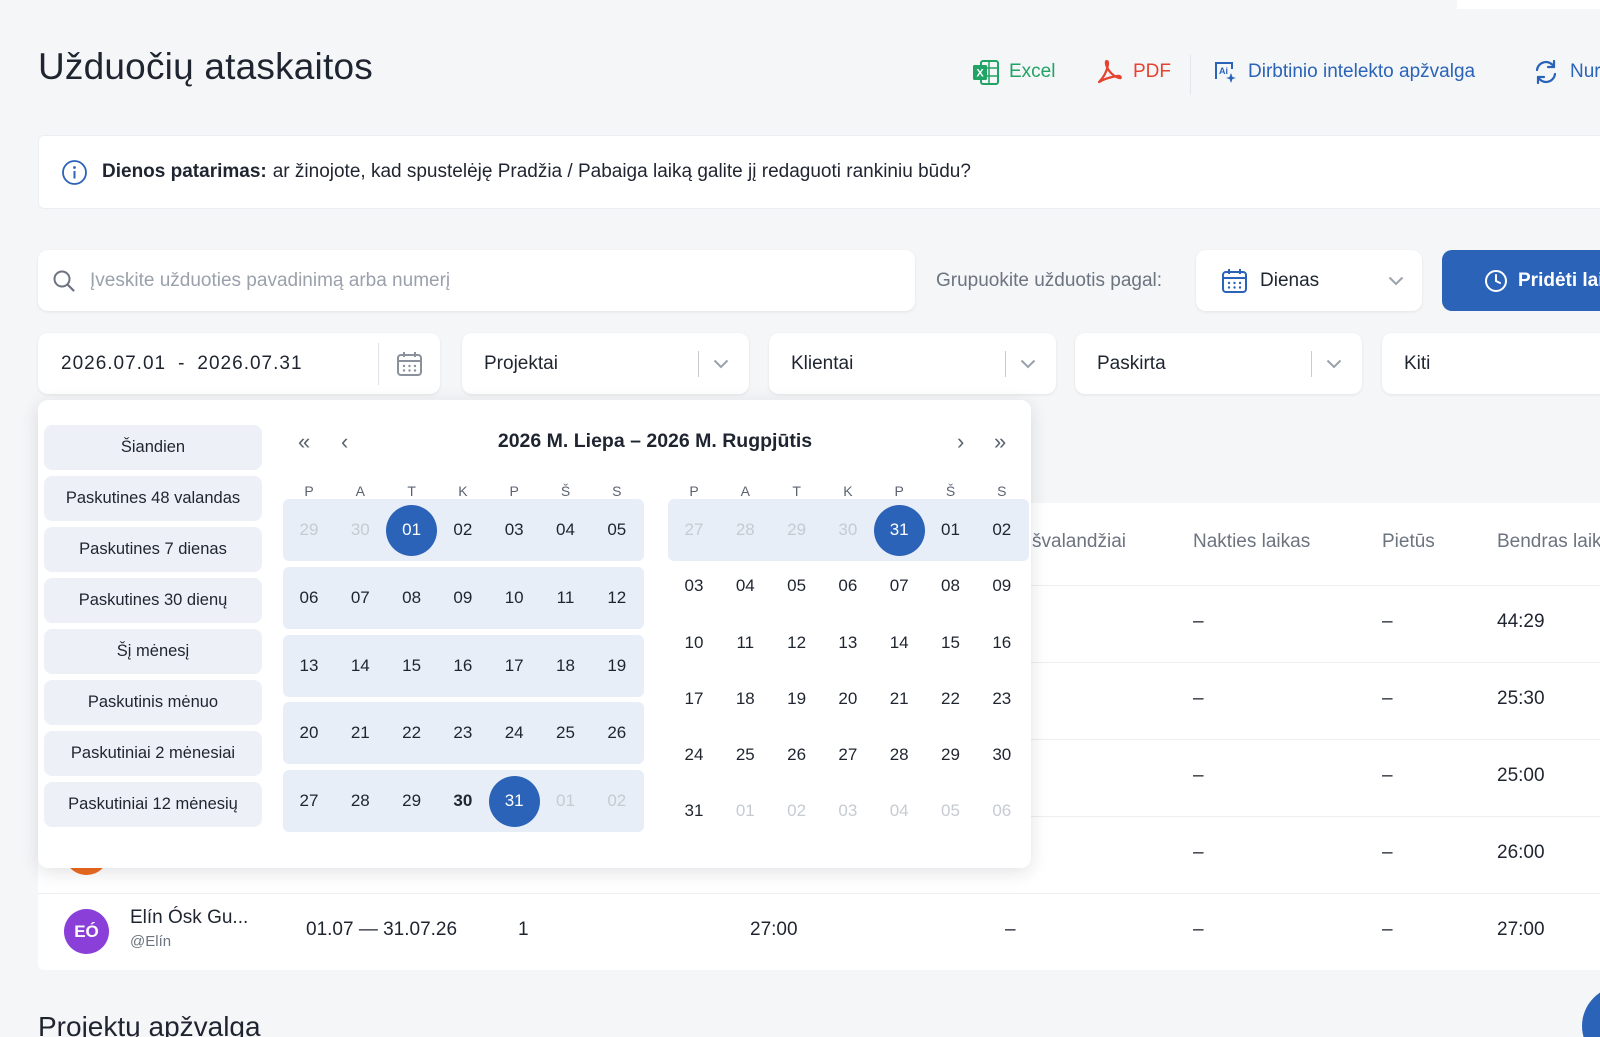 The height and width of the screenshot is (1037, 1600). What do you see at coordinates (153, 702) in the screenshot?
I see `preset-last-month: Paskutinis mėnuo` at bounding box center [153, 702].